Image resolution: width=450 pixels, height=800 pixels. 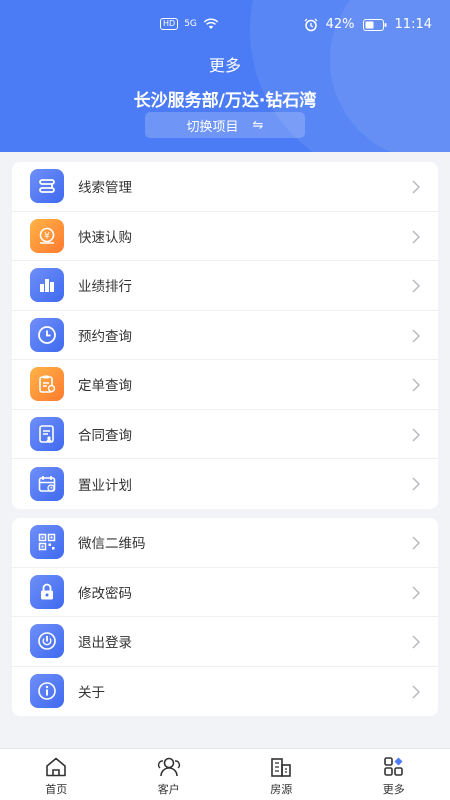 What do you see at coordinates (258, 125) in the screenshot?
I see `swap-arrows-icon: ⇋` at bounding box center [258, 125].